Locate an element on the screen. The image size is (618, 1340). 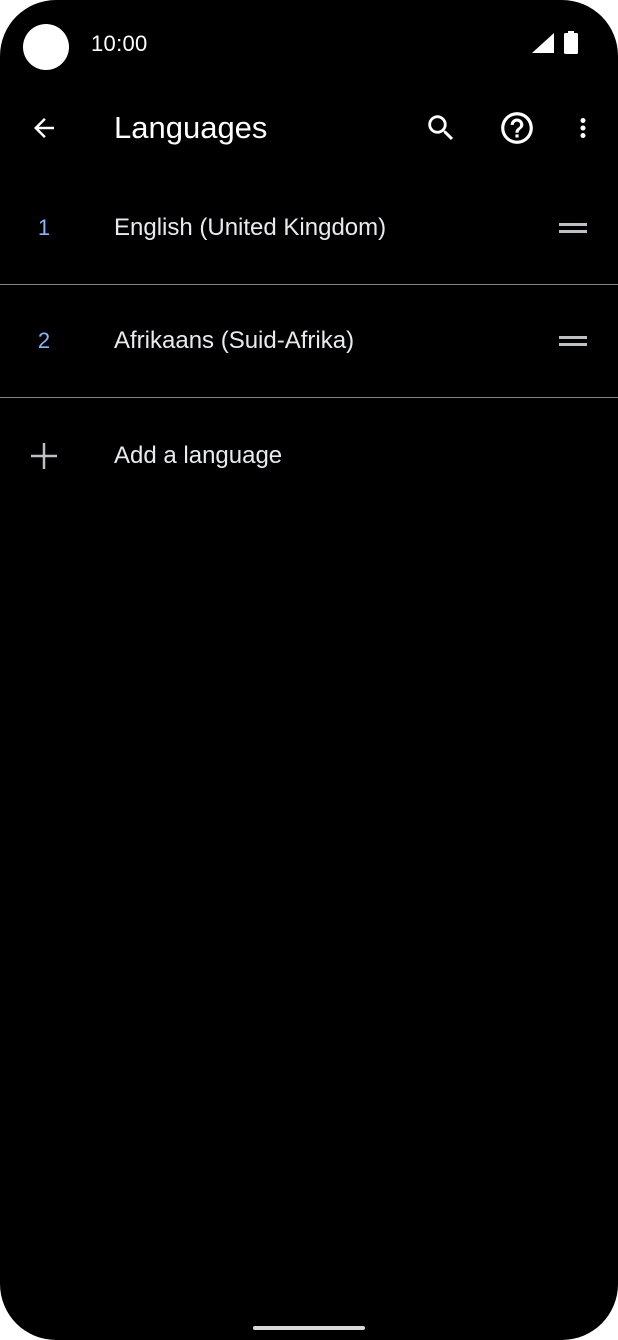
status-time: 10:00 is located at coordinates (119, 43).